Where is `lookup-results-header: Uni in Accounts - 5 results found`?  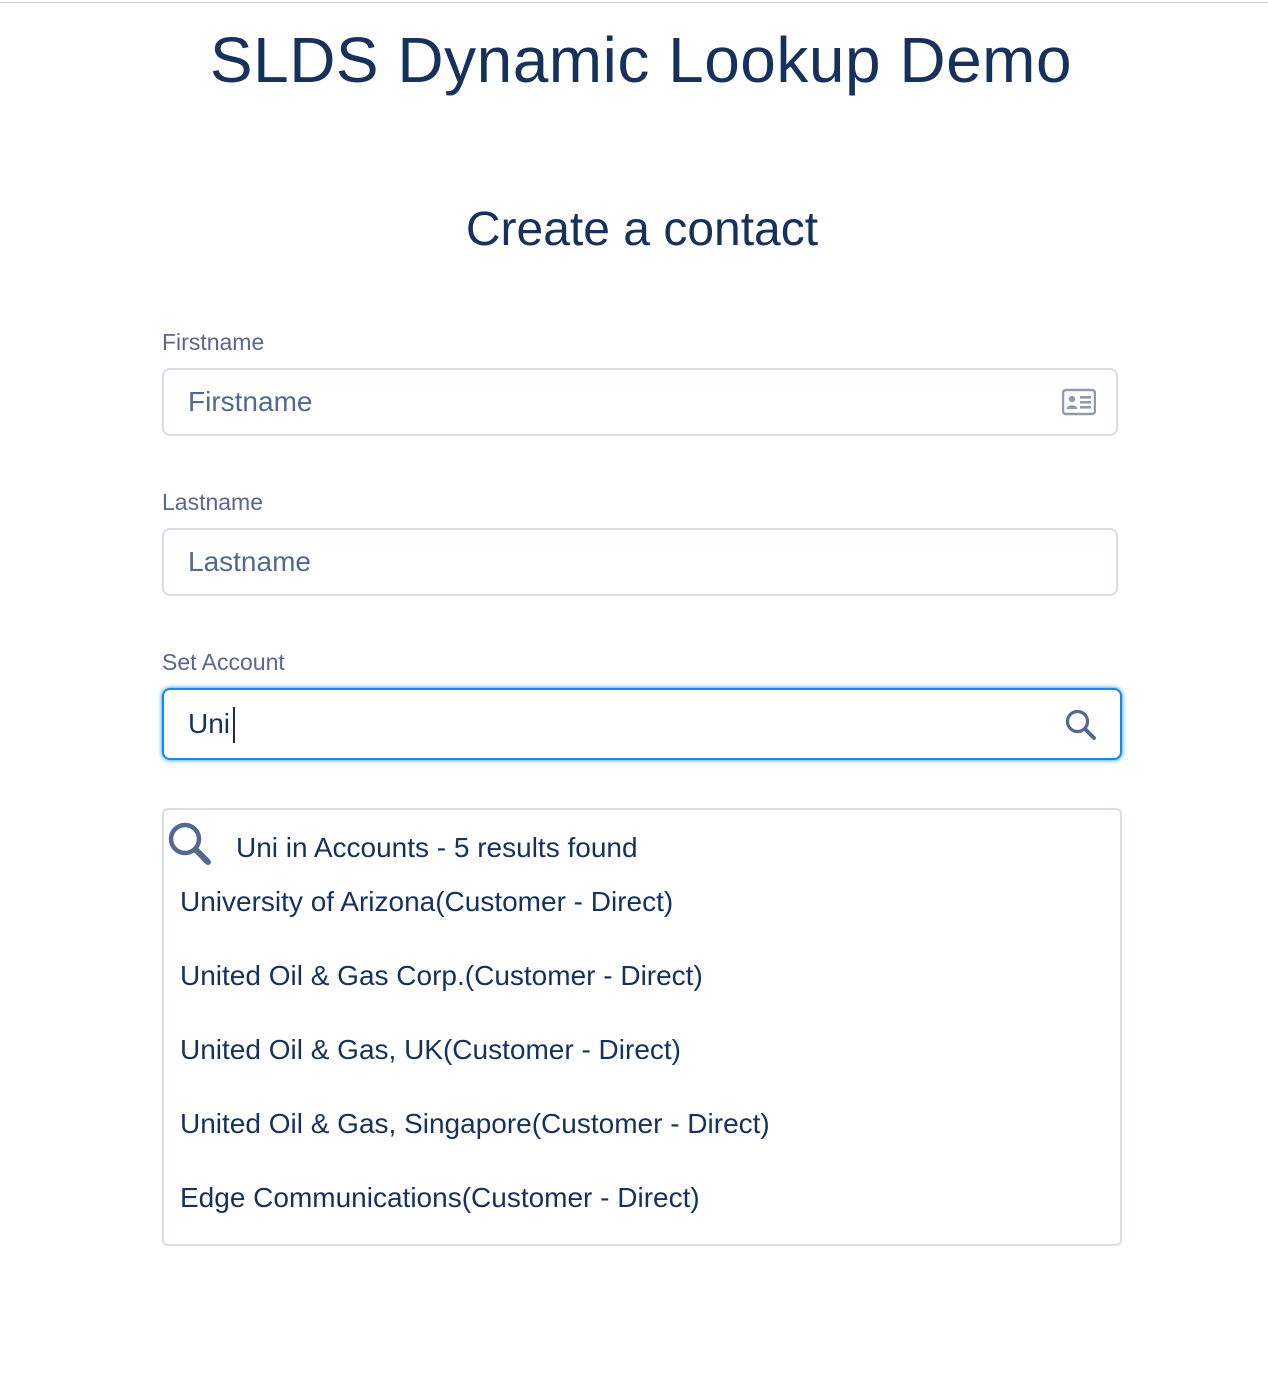 lookup-results-header: Uni in Accounts - 5 results found is located at coordinates (634, 843).